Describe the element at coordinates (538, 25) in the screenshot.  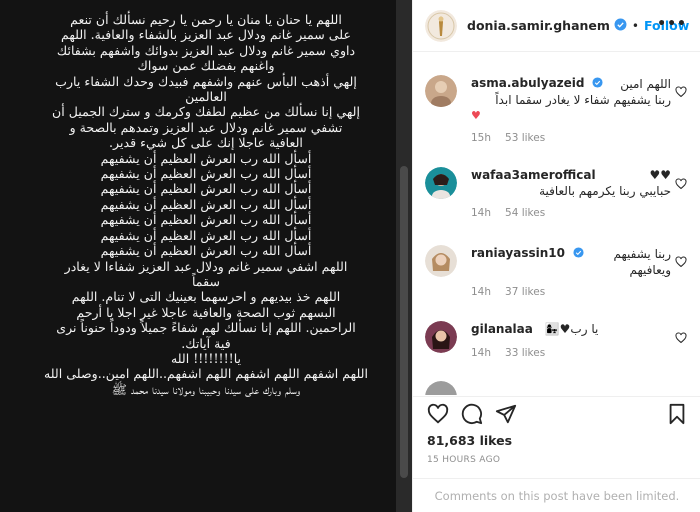
I see `author-username: donia.samir.ghanem` at that location.